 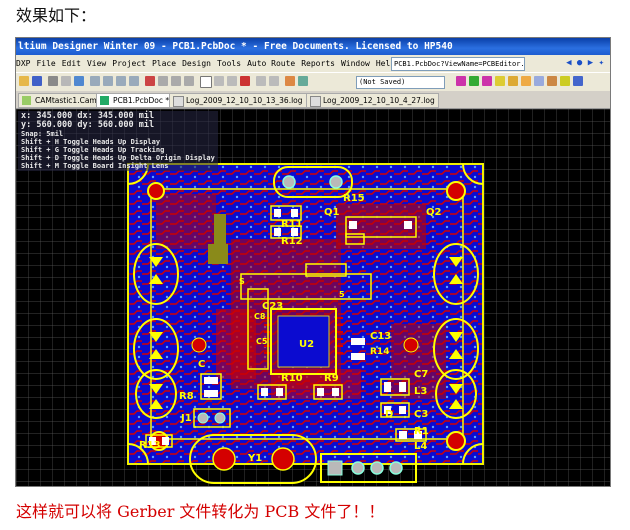 I want to click on tab-label: PCB1.PcbDoc *, so click(x=141, y=100).